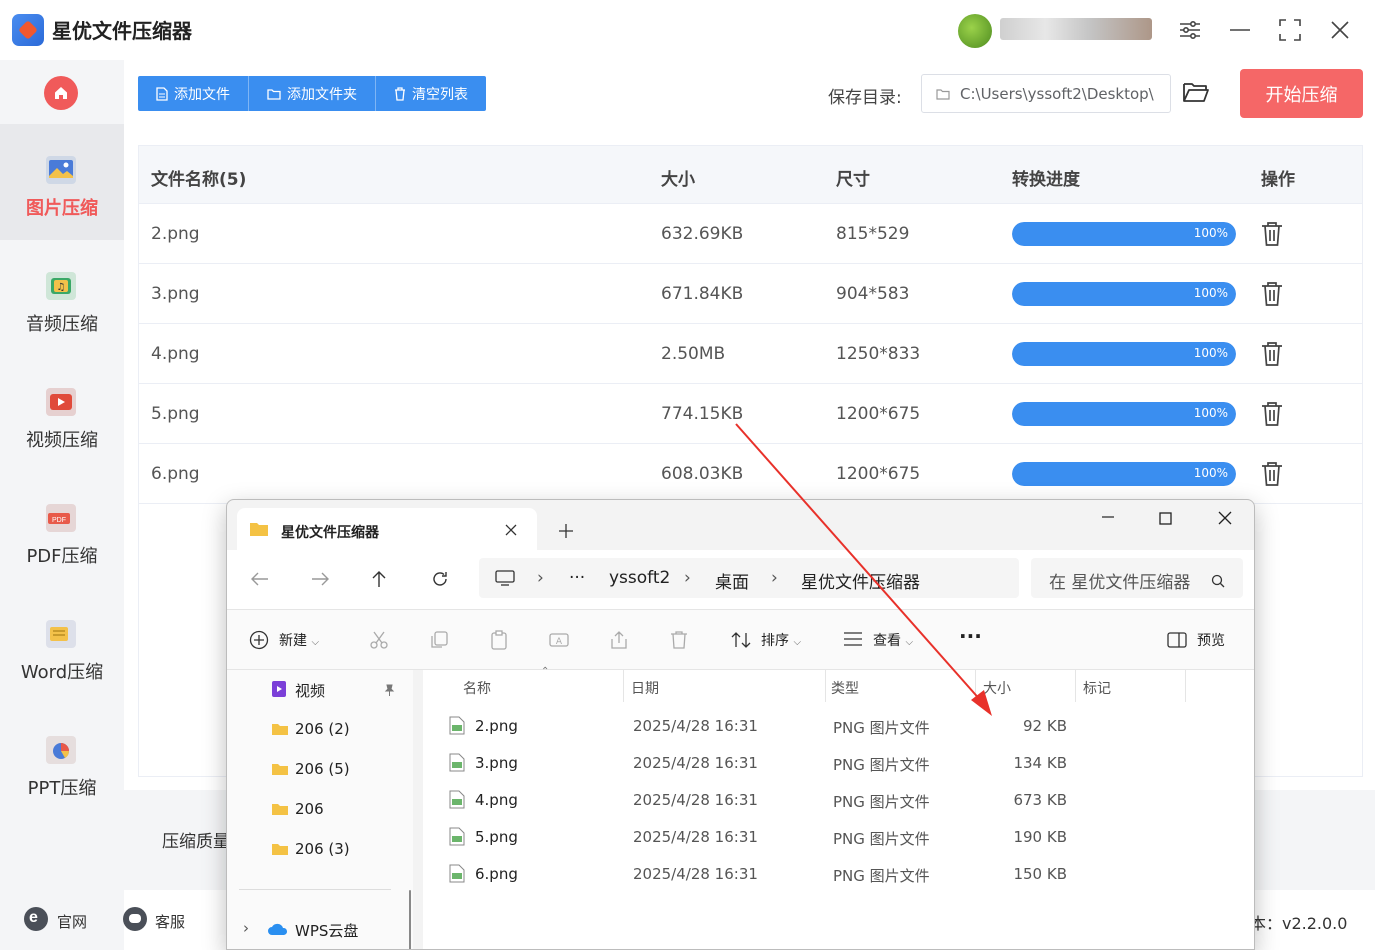 The image size is (1375, 950). I want to click on col-name-header: 名称, so click(477, 688).